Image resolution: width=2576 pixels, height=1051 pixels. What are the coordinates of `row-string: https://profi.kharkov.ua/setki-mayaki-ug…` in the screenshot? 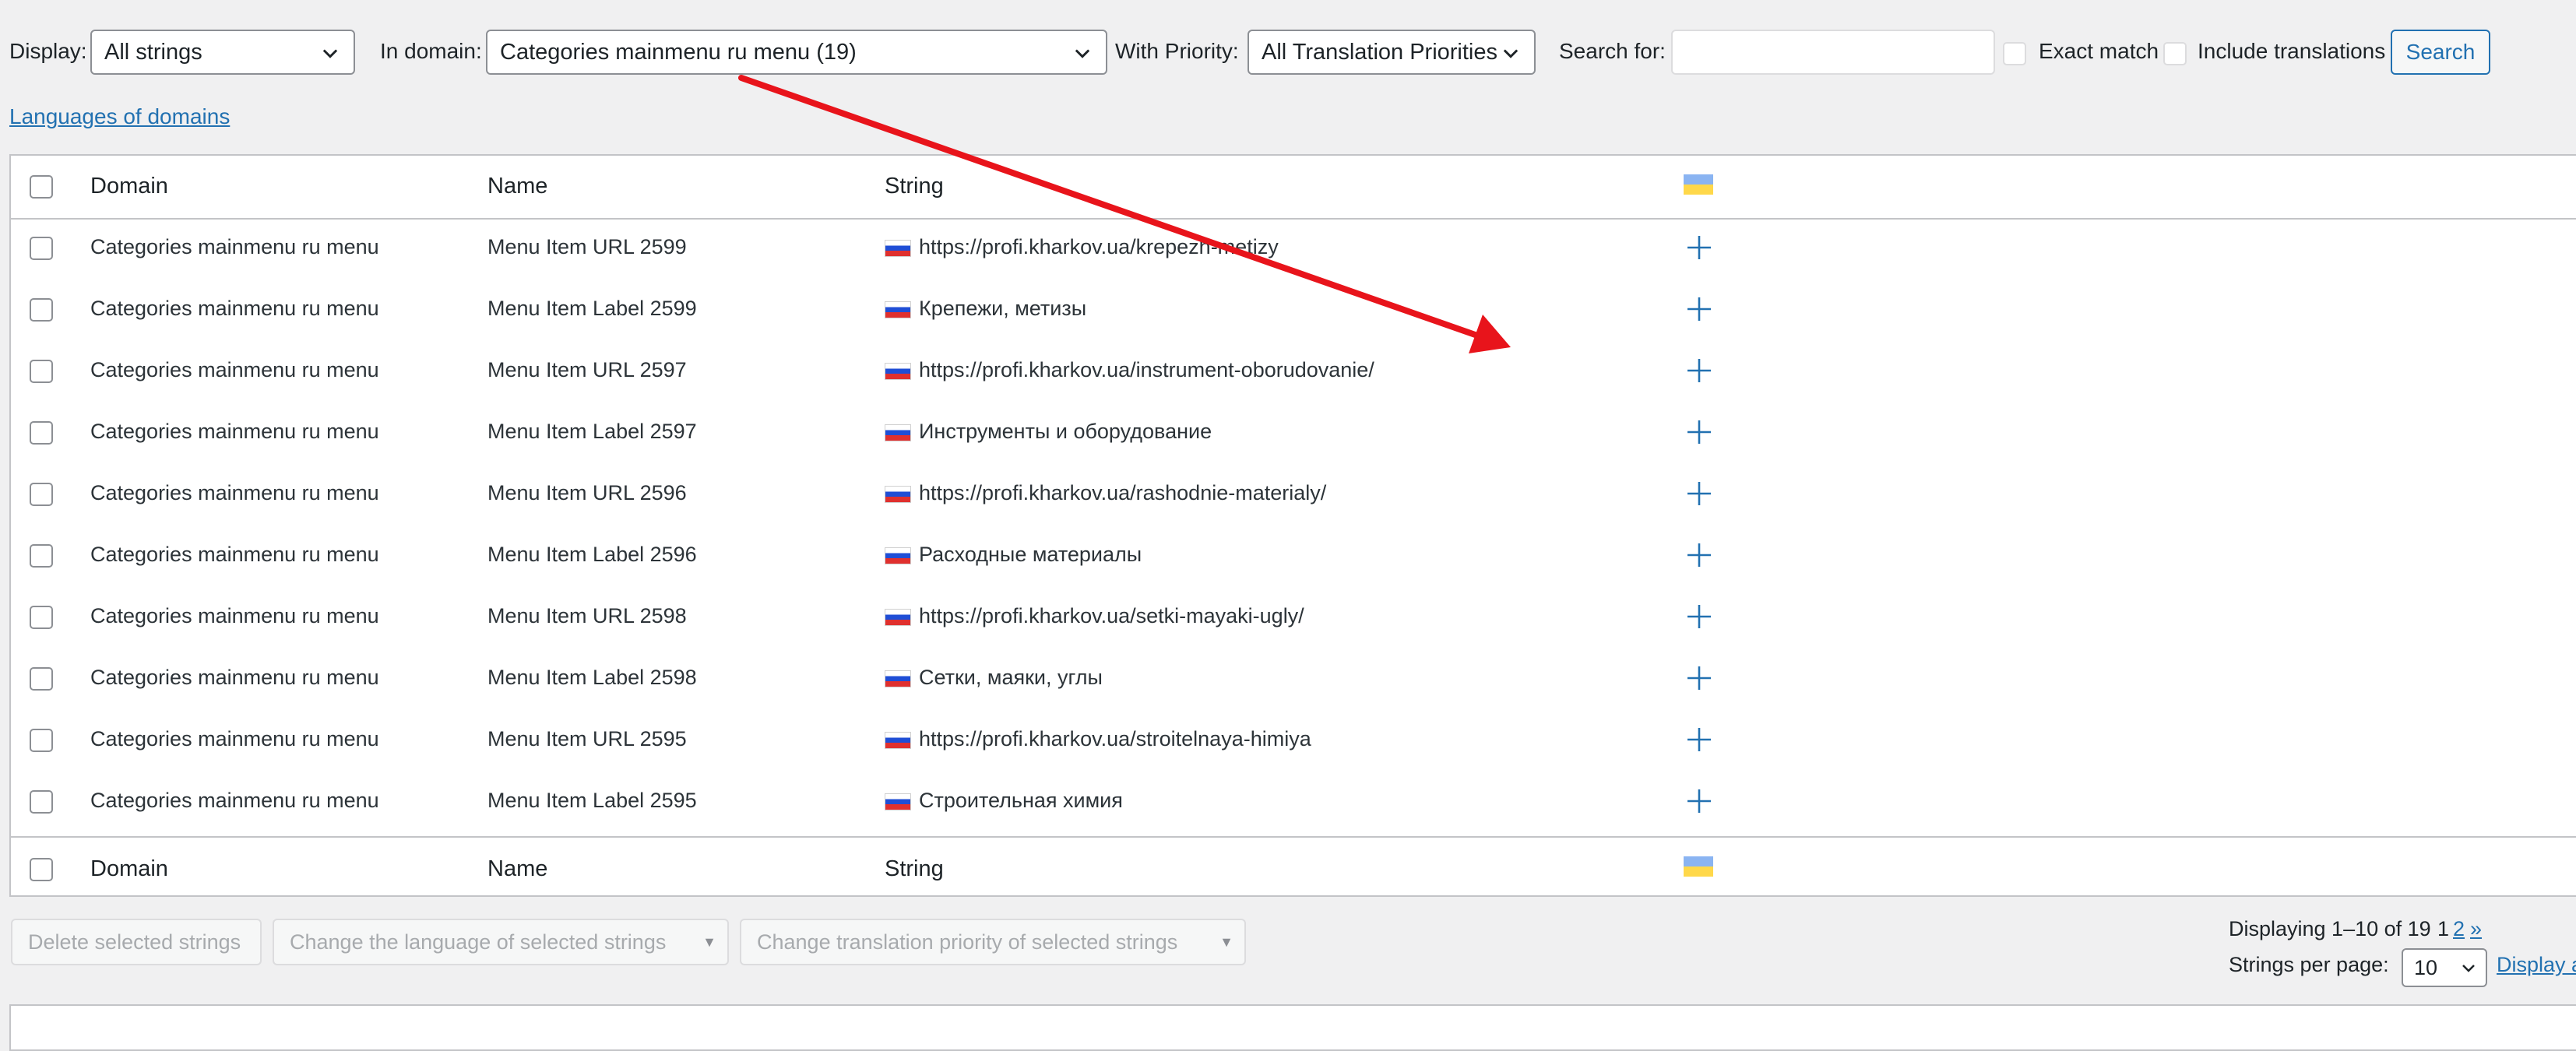 It's located at (1094, 616).